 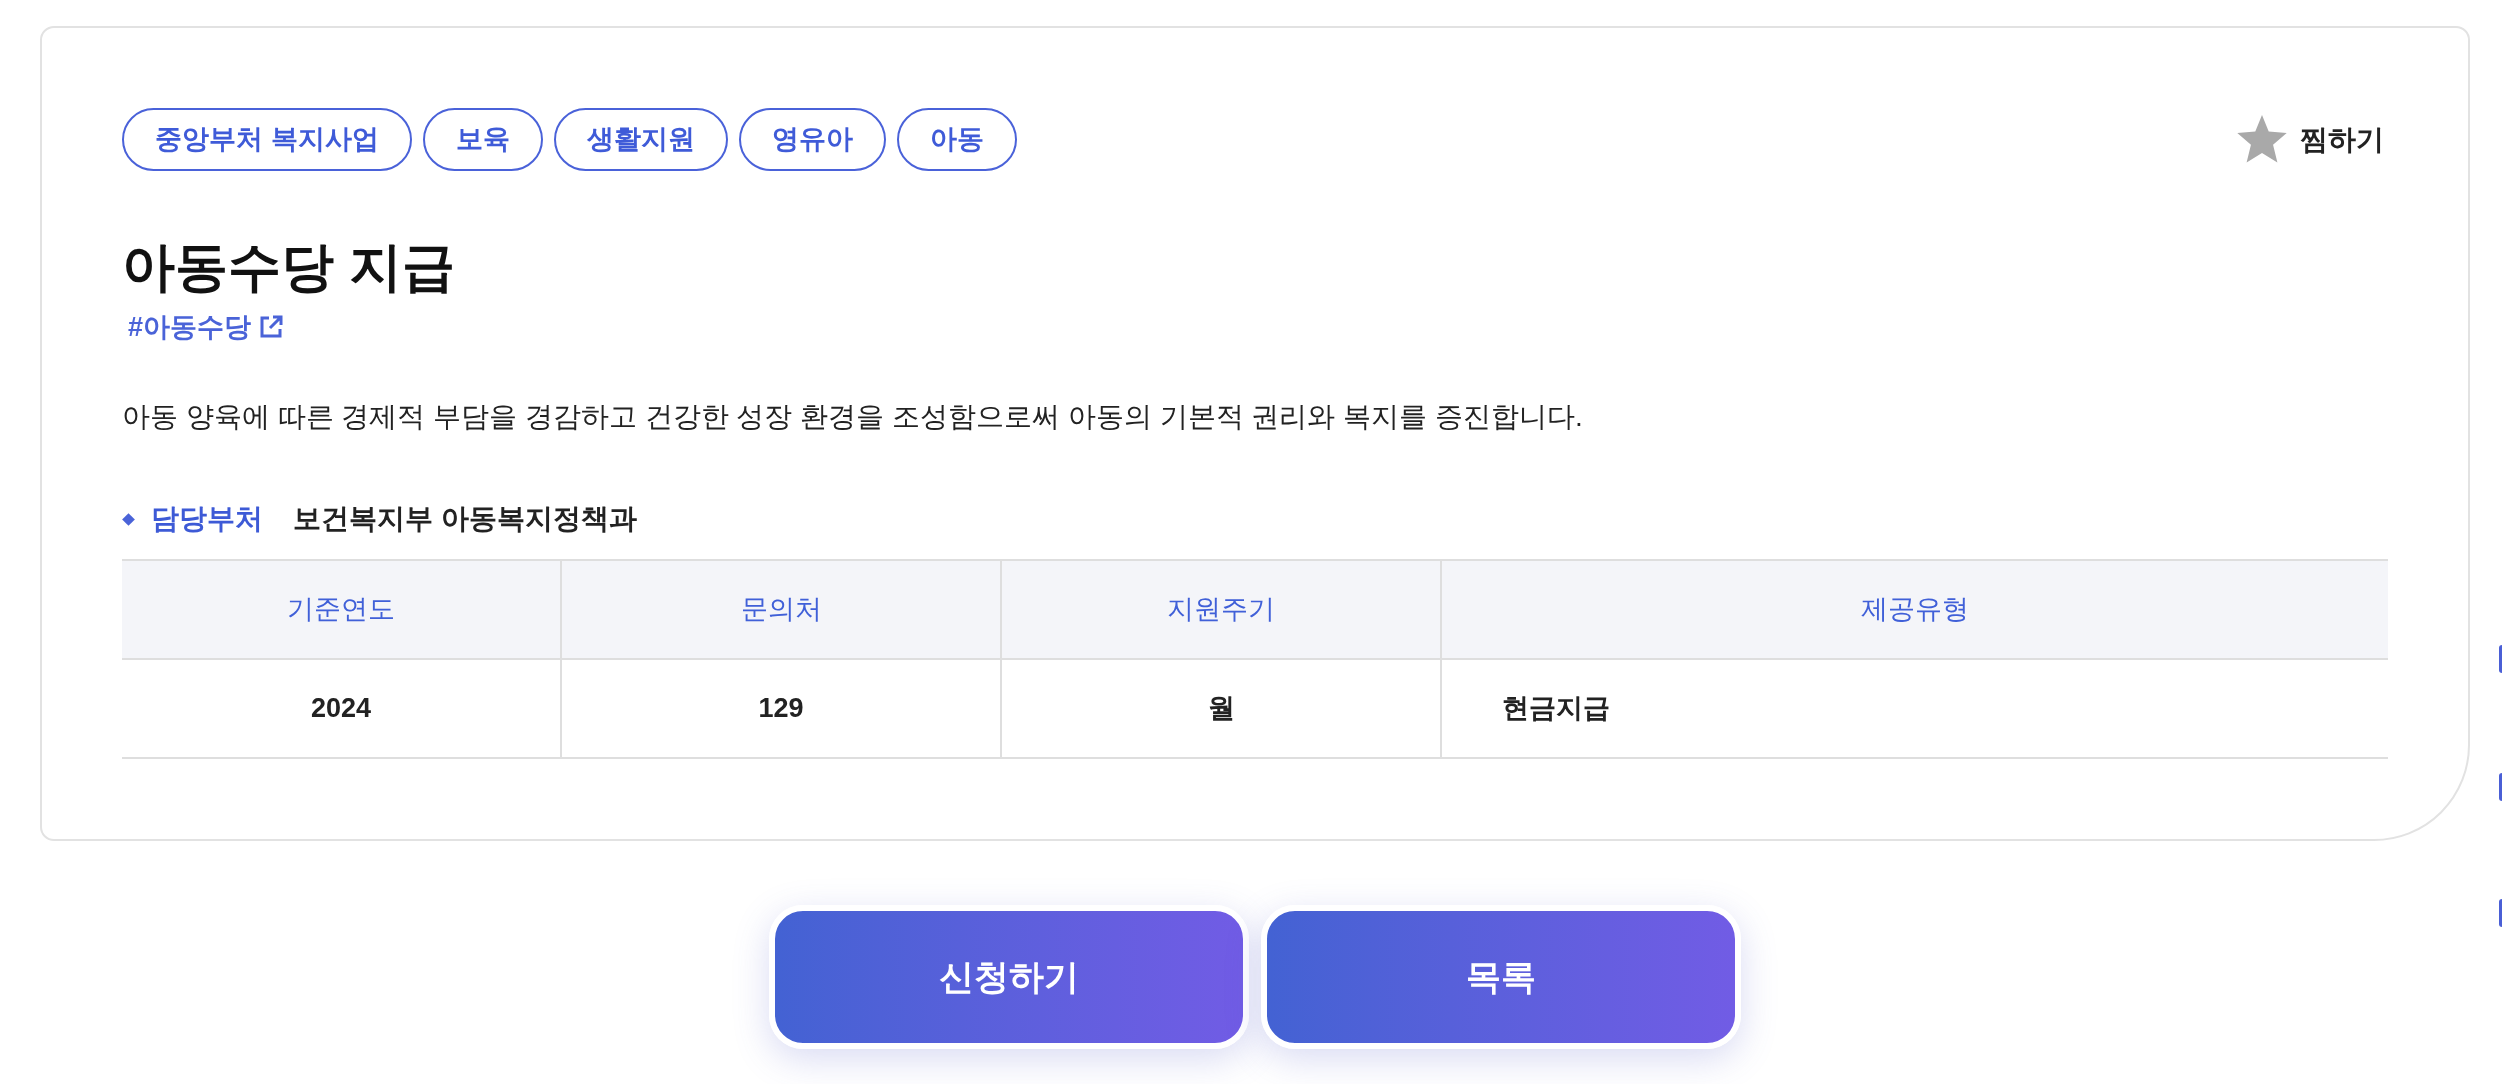 What do you see at coordinates (1222, 709) in the screenshot?
I see `table-cell: 월` at bounding box center [1222, 709].